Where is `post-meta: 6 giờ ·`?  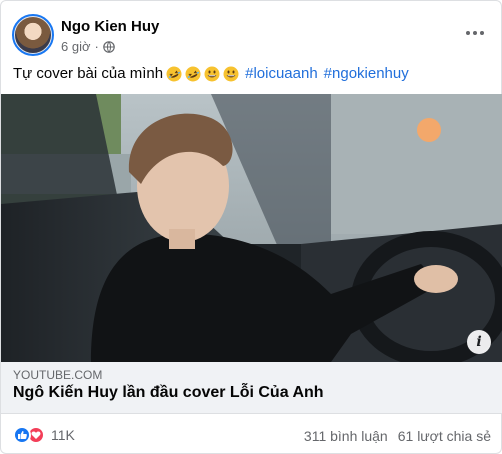 post-meta: 6 giờ · is located at coordinates (88, 46).